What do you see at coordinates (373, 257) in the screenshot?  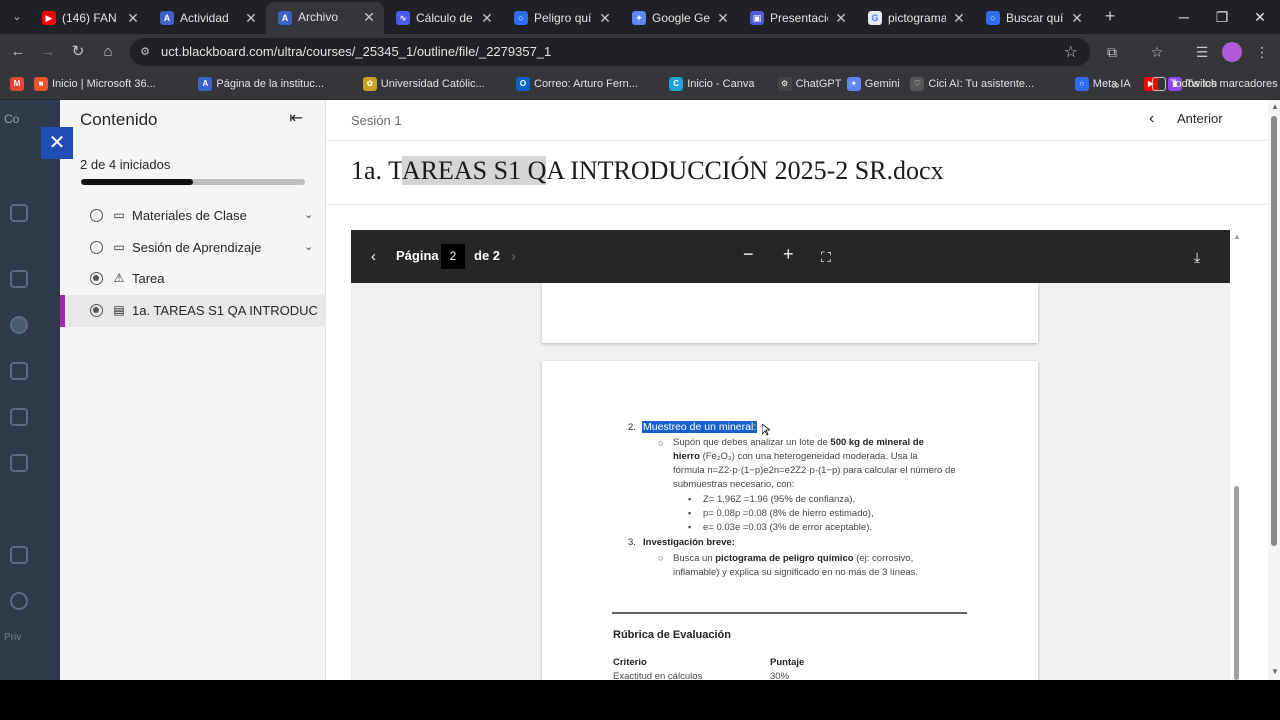 I see `prev-page-icon: ‹` at bounding box center [373, 257].